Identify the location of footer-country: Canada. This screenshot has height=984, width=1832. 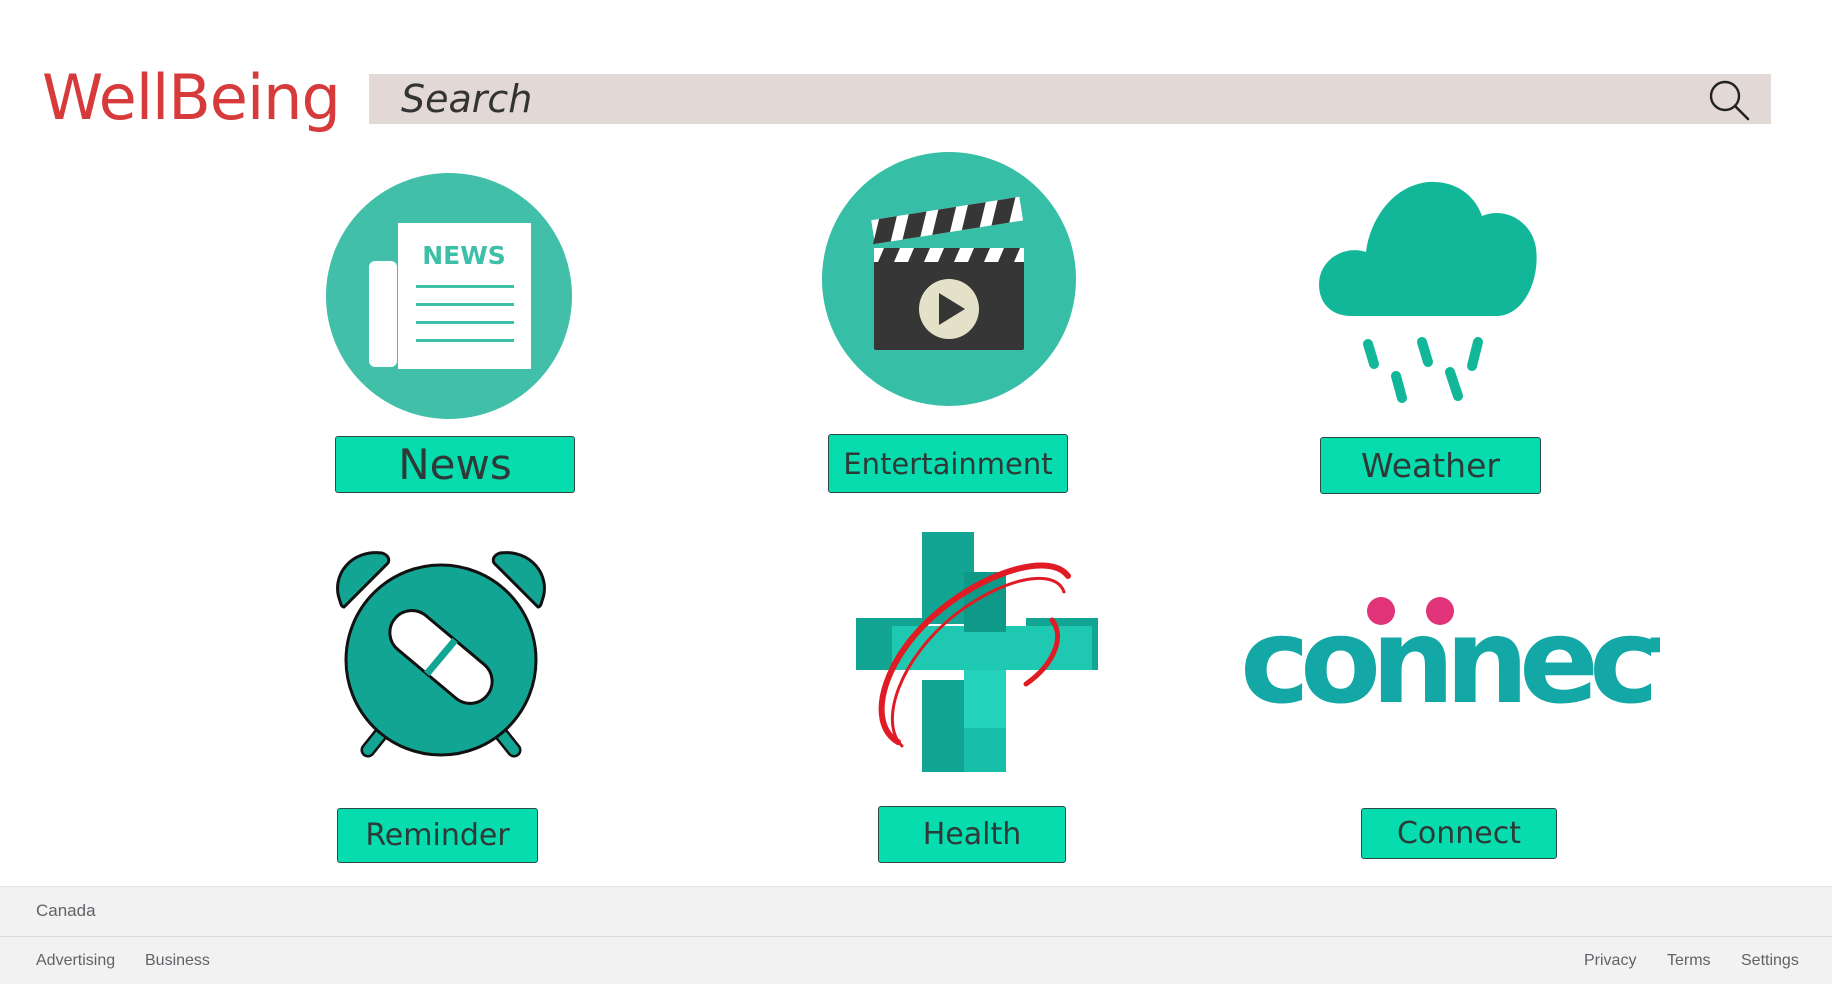
(66, 910).